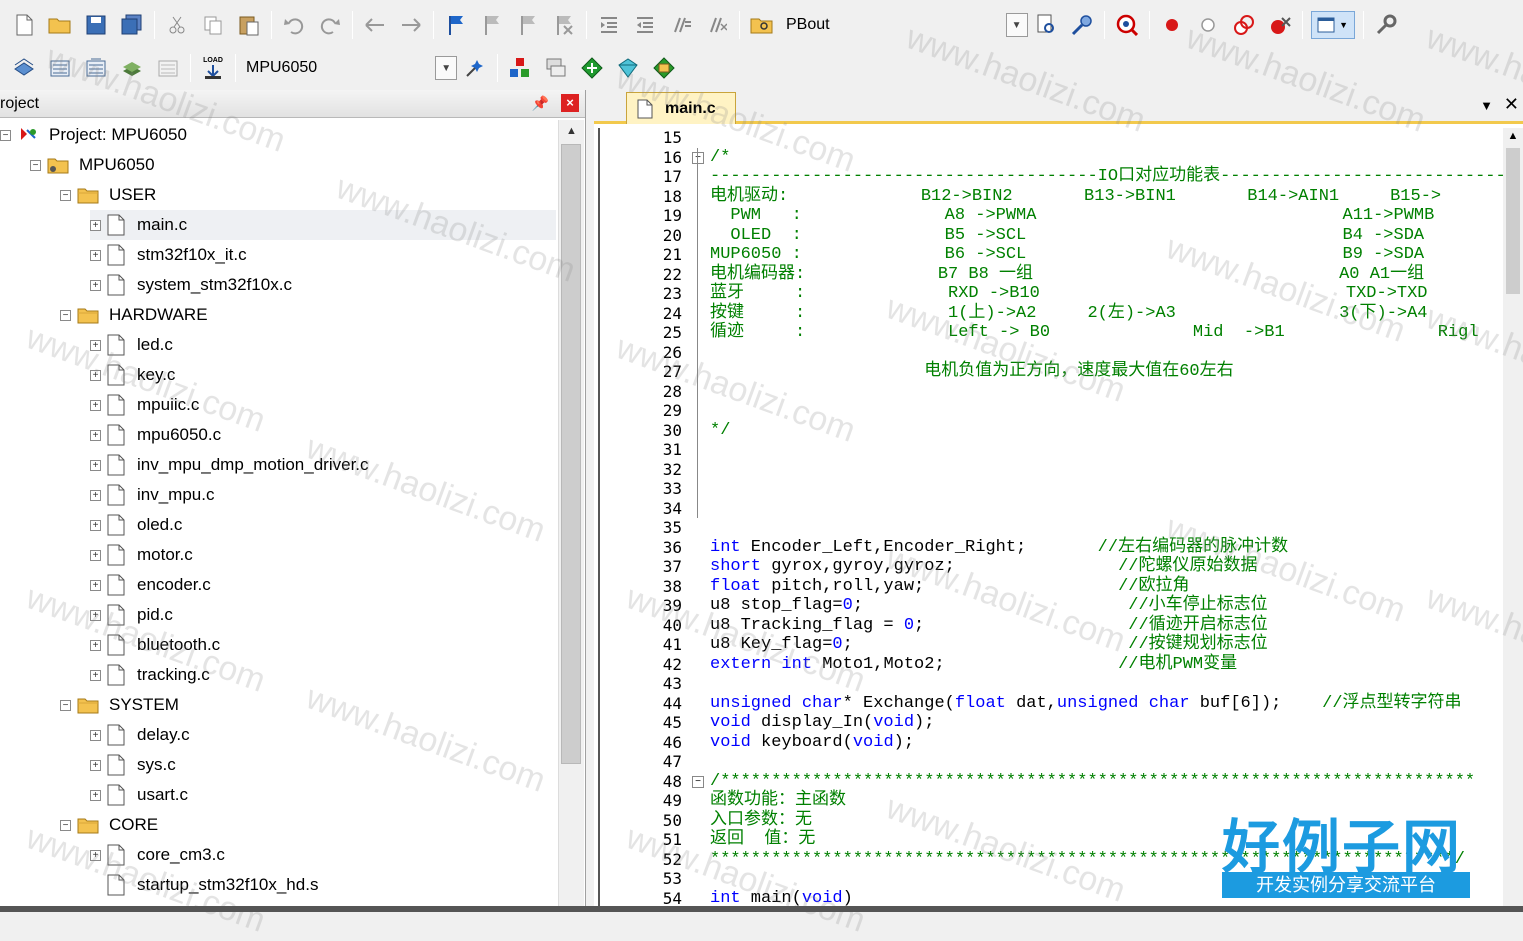  What do you see at coordinates (1067, 236) in the screenshot?
I see `code-line: OLED : B5 ->SCL B4 ->SDA` at bounding box center [1067, 236].